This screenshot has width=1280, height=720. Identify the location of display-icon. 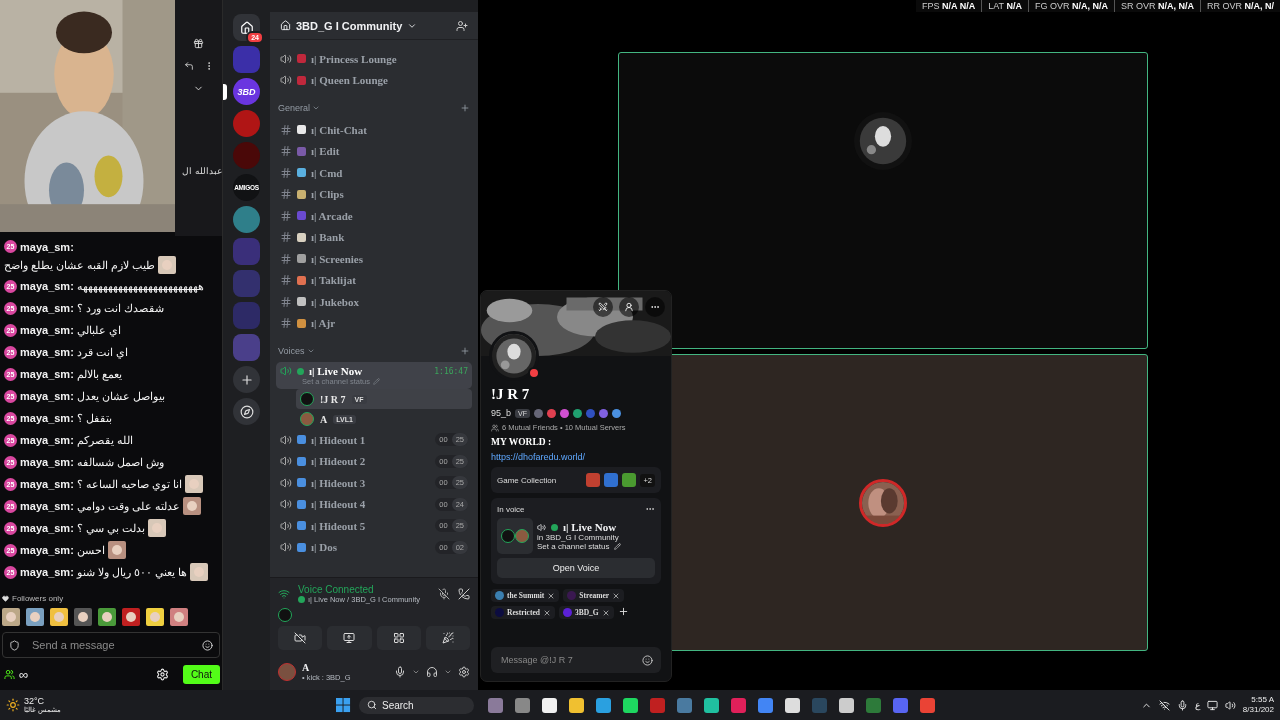
(1212, 705).